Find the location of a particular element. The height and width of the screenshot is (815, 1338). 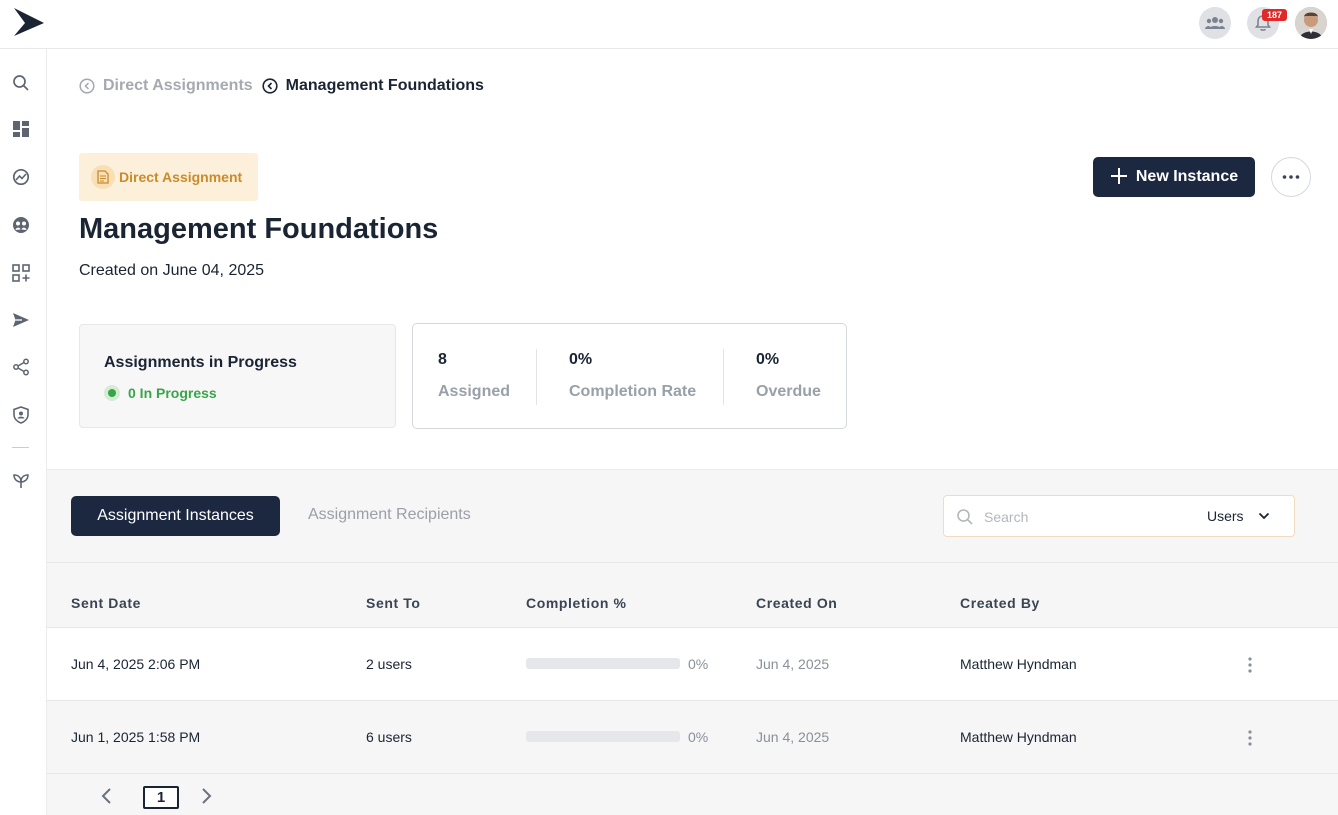

brand-logo is located at coordinates (29, 22).